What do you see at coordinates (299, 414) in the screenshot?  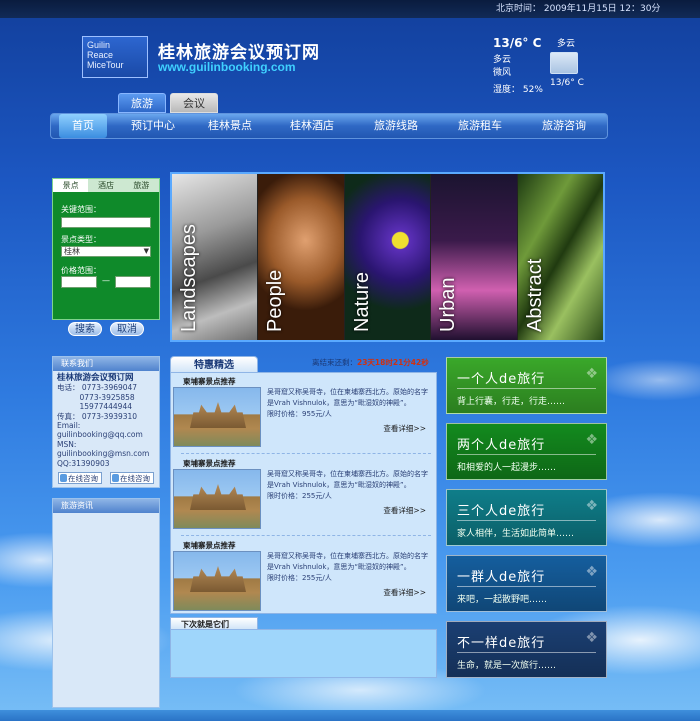 I see `special-item-price: 限时价格：955元/人` at bounding box center [299, 414].